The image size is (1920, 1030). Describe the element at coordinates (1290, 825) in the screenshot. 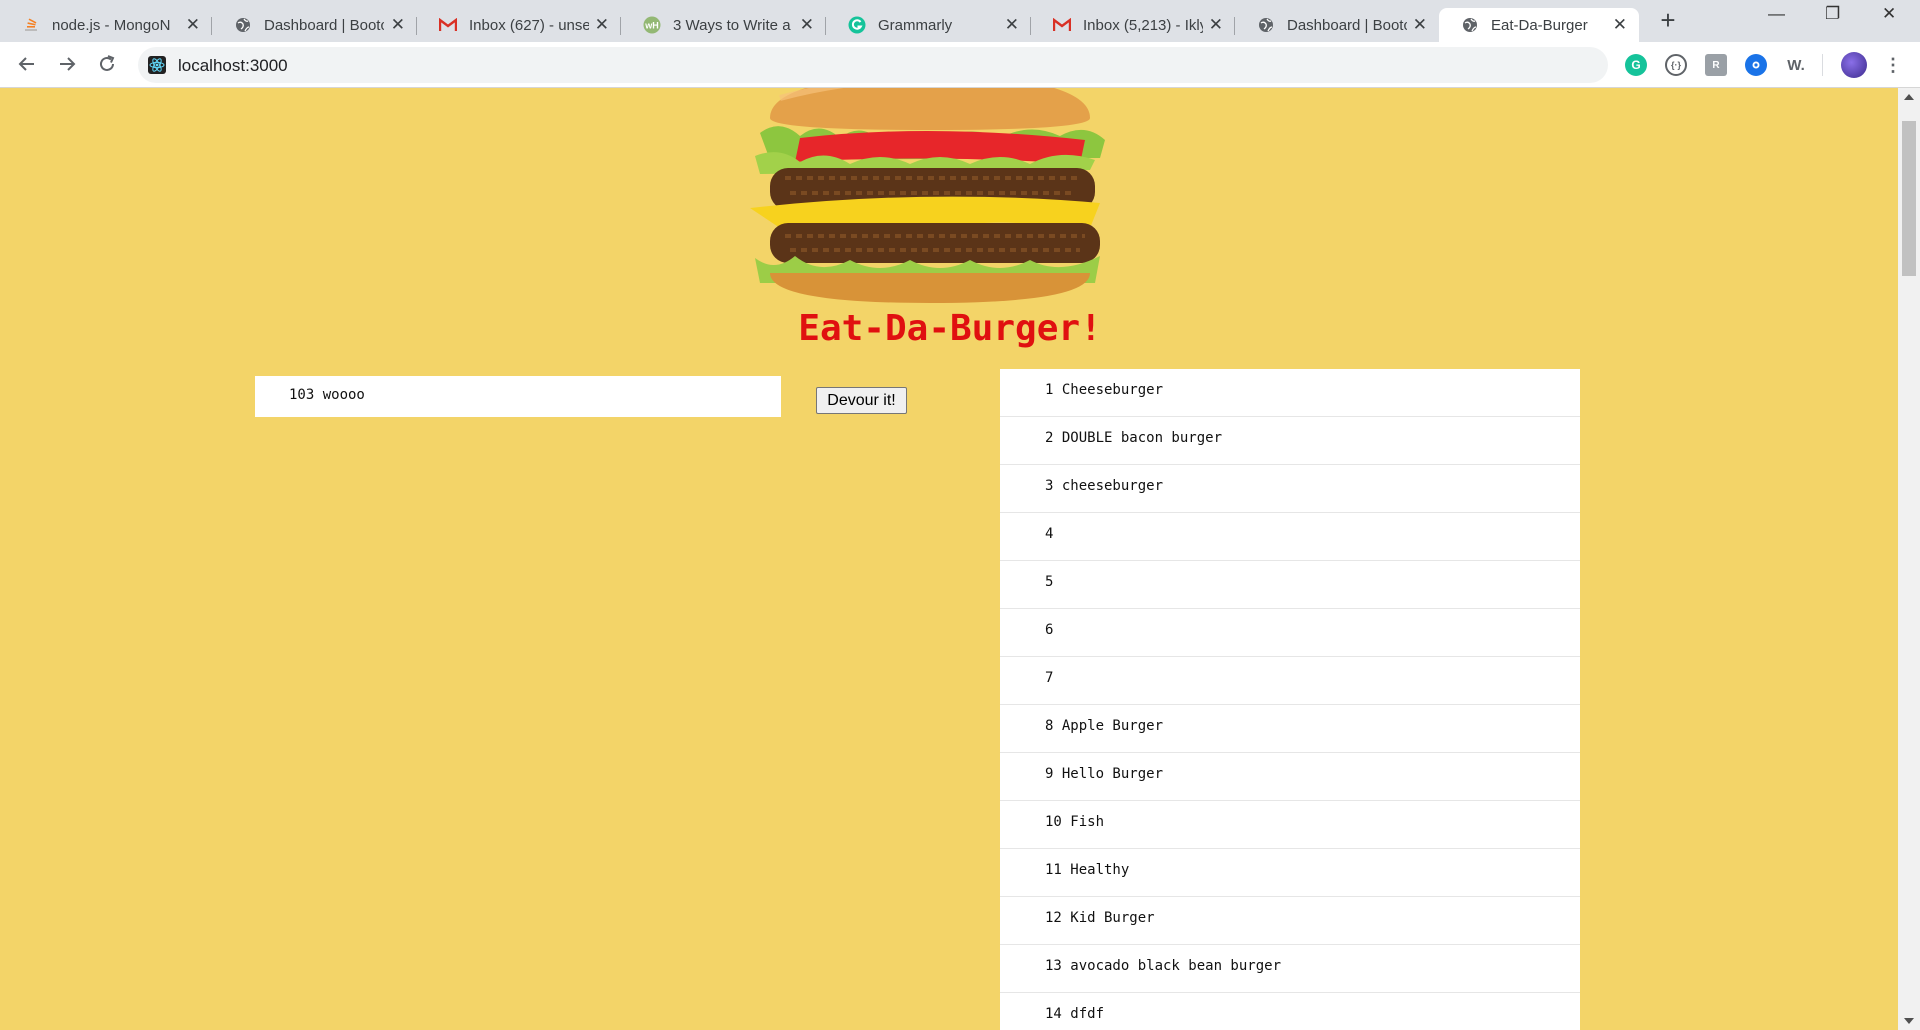

I see `list-item: 10 Fish` at that location.